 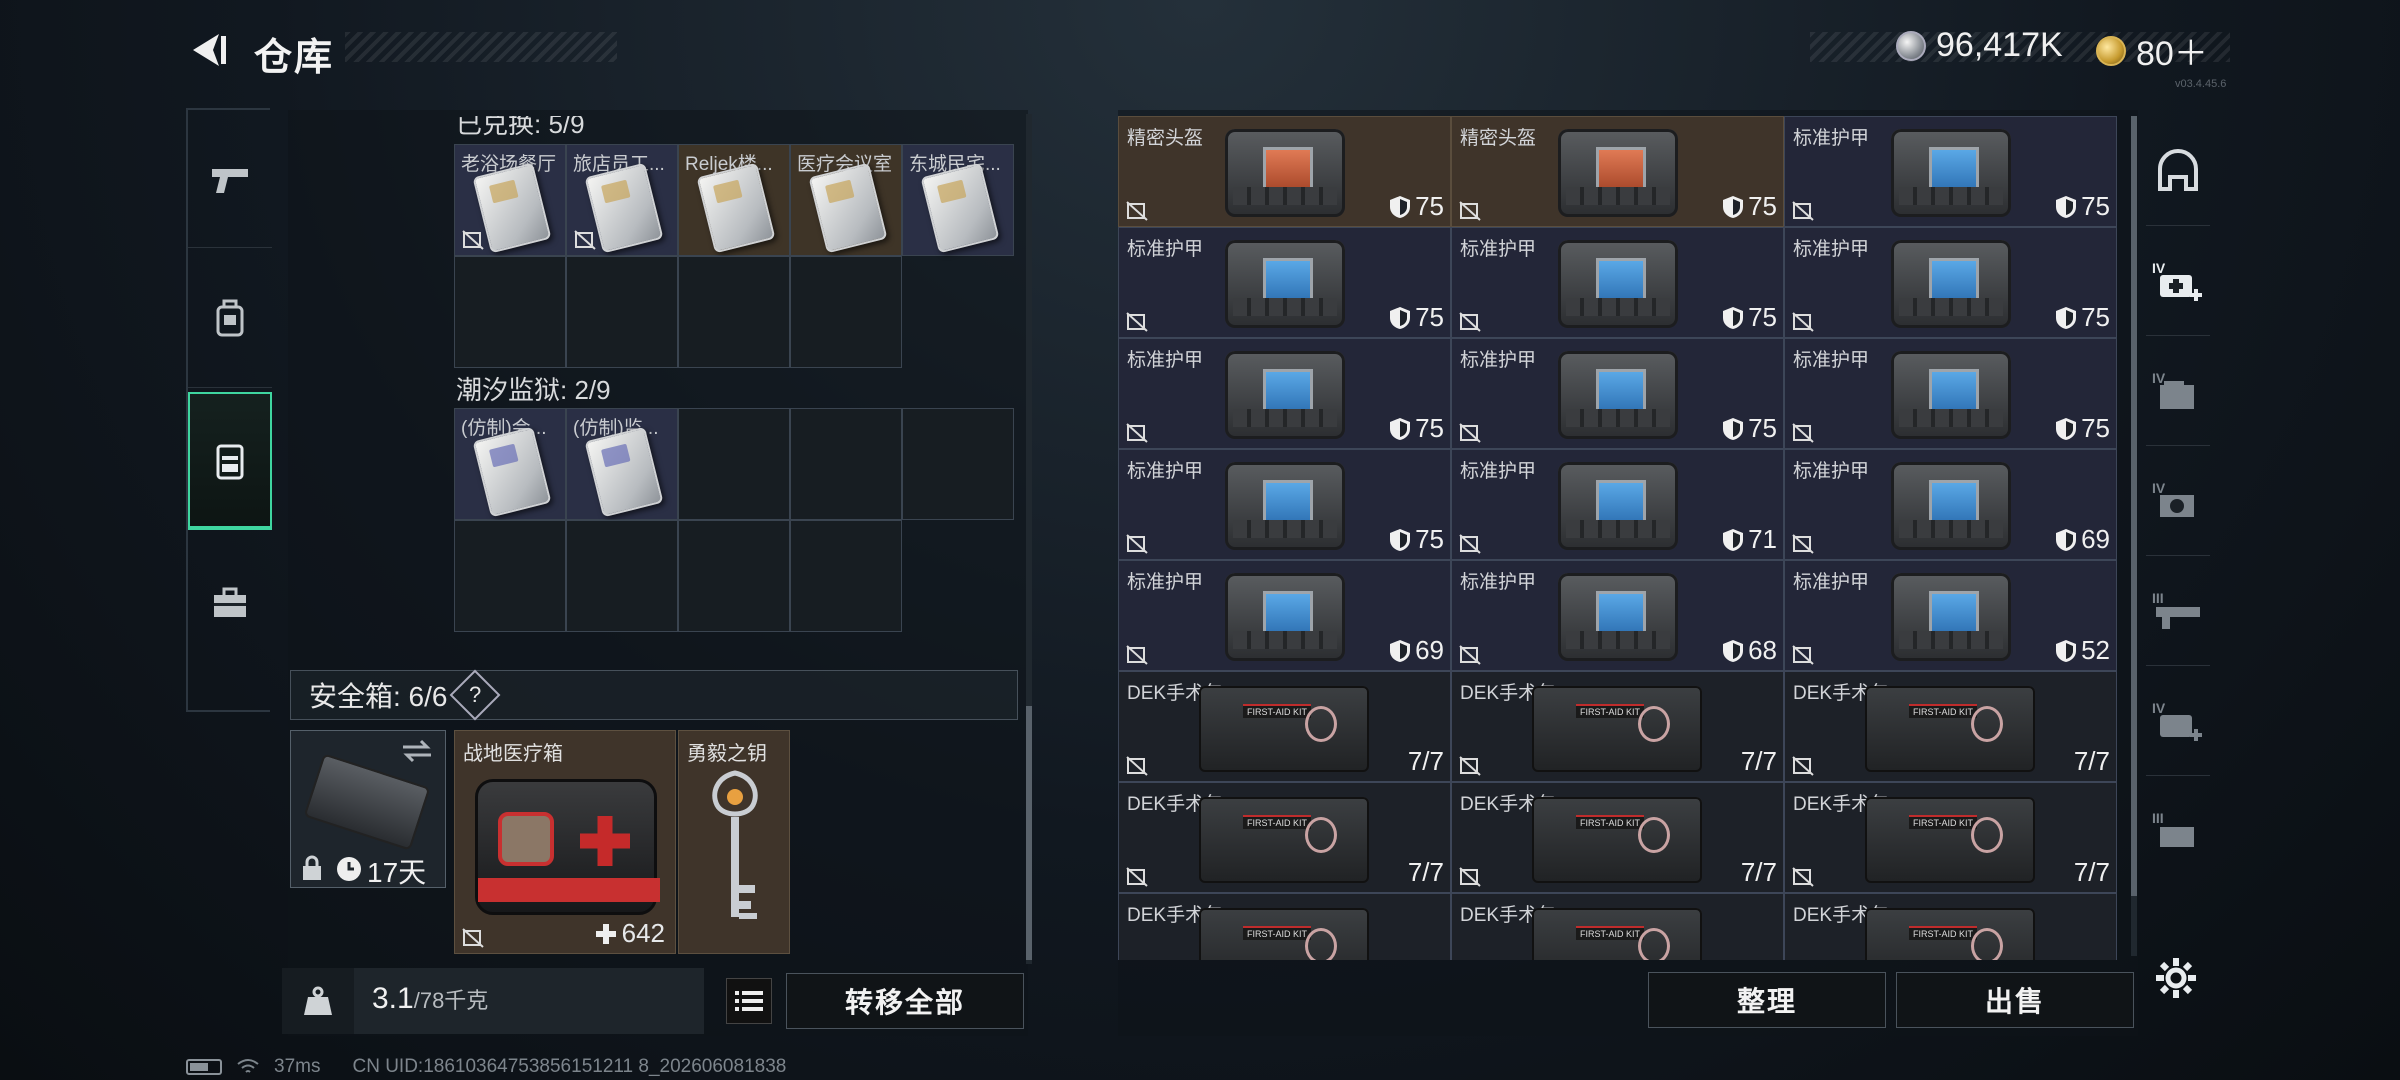 I want to click on settings-gear-icon, so click(x=2176, y=978).